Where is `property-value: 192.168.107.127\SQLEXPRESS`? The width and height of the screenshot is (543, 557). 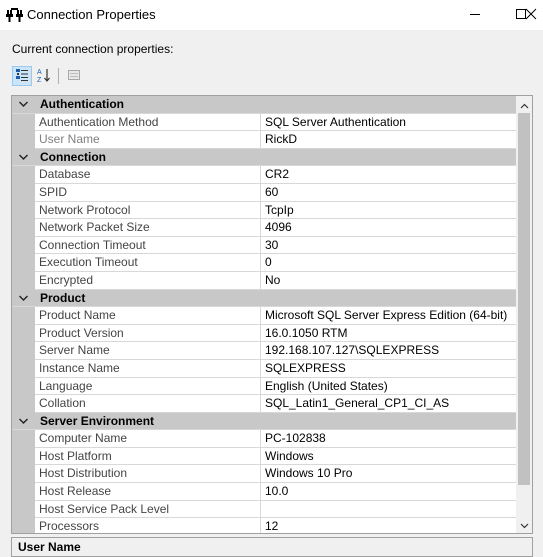
property-value: 192.168.107.127\SQLEXPRESS is located at coordinates (389, 351).